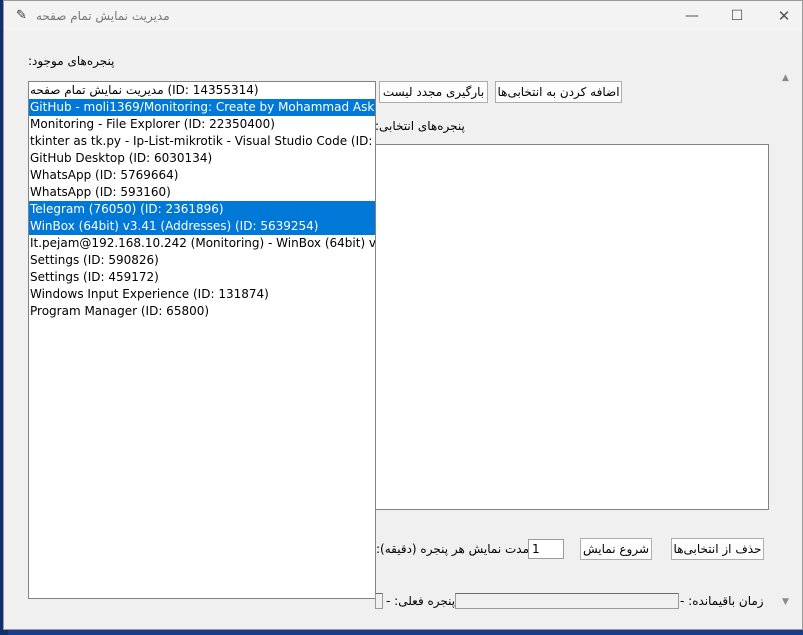  What do you see at coordinates (103, 16) in the screenshot?
I see `window-title: مدیریت نمایش تمام صفحه` at bounding box center [103, 16].